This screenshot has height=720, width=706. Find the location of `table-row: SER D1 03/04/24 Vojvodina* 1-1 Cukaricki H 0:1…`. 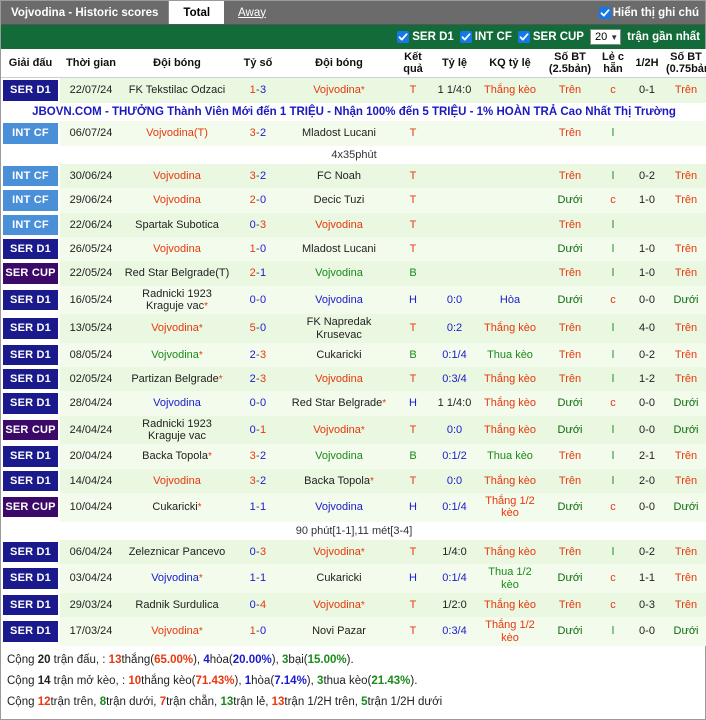

table-row: SER D1 03/04/24 Vojvodina* 1-1 Cukaricki H 0:1… is located at coordinates (353, 578).